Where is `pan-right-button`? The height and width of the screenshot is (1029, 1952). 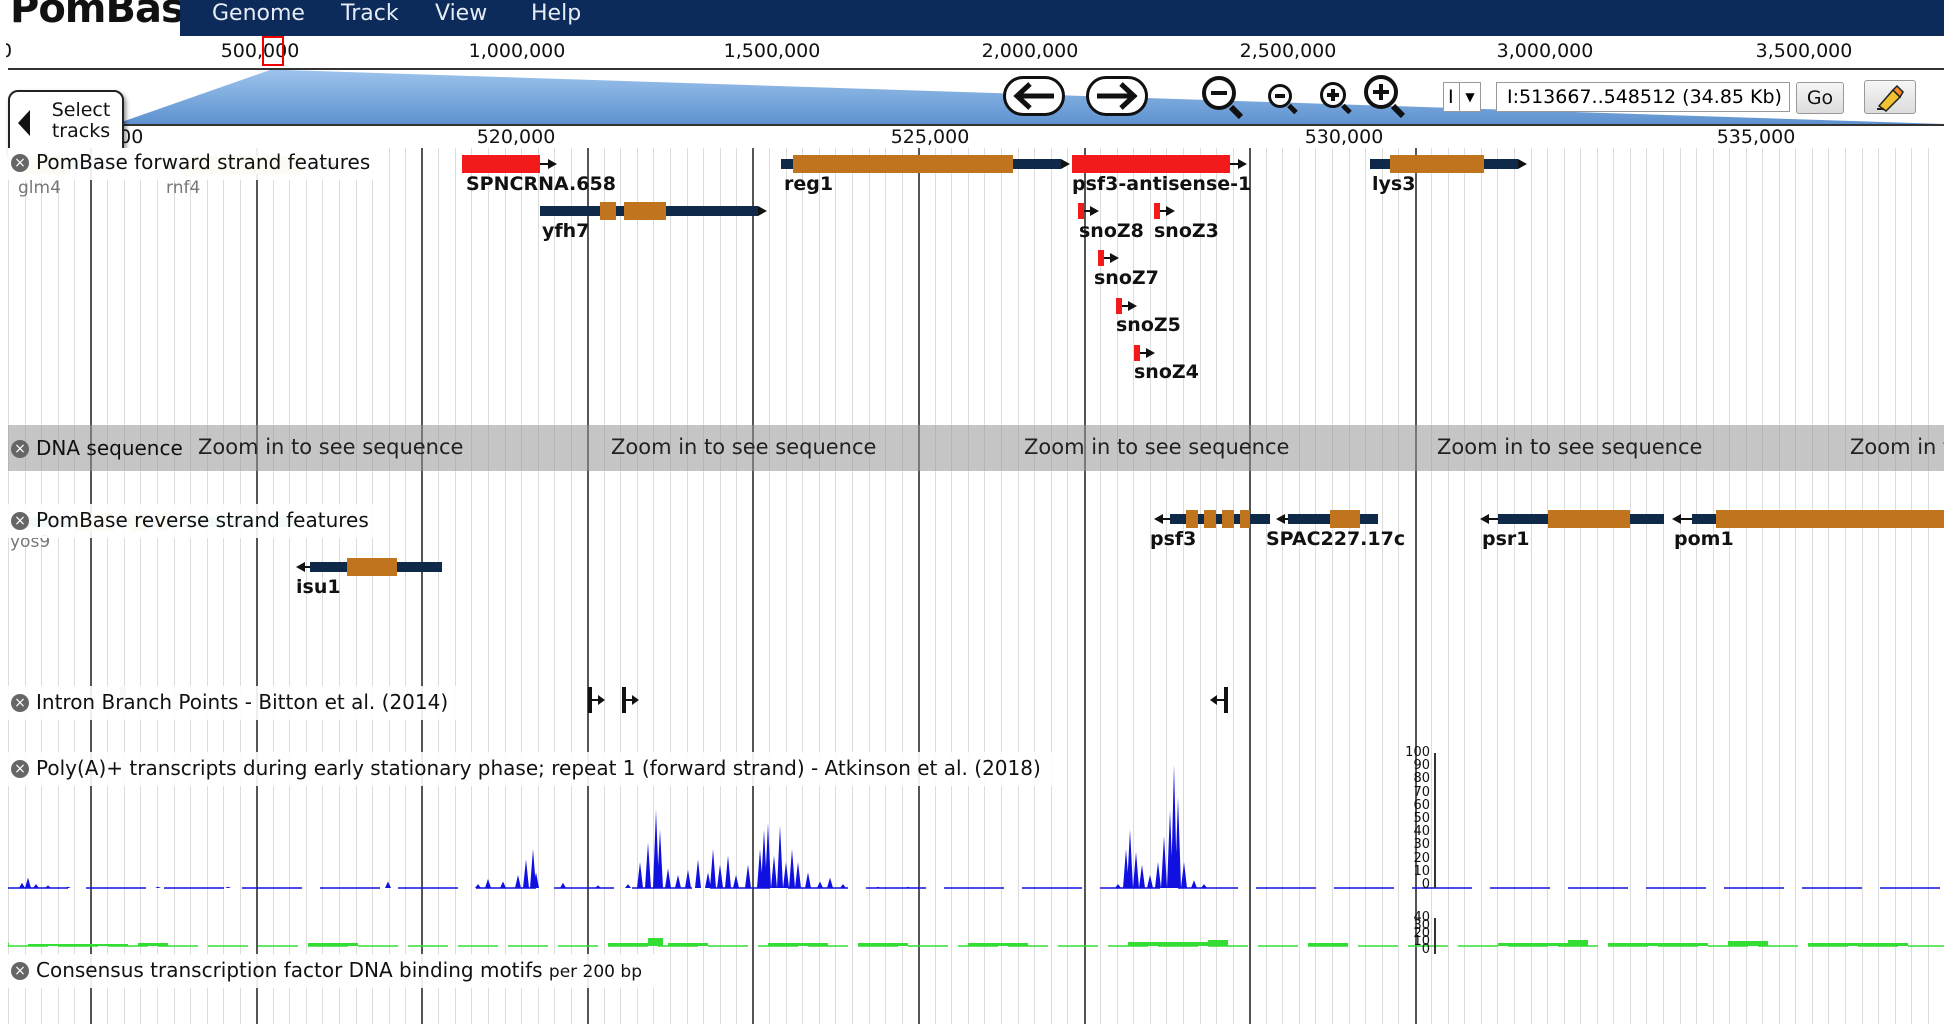 pan-right-button is located at coordinates (1117, 96).